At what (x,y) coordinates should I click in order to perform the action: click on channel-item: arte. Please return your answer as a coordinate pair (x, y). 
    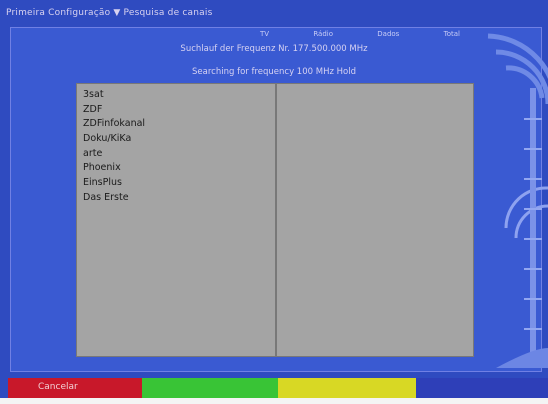
    Looking at the image, I should click on (179, 154).